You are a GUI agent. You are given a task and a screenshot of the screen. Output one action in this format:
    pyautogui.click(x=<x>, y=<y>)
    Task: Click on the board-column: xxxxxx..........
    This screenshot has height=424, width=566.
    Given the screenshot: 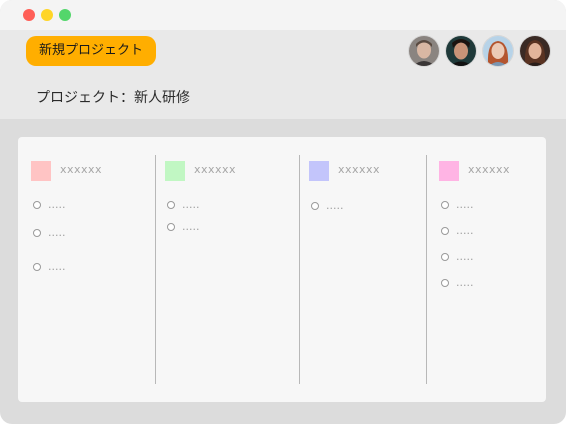 What is the action you would take?
    pyautogui.click(x=225, y=269)
    